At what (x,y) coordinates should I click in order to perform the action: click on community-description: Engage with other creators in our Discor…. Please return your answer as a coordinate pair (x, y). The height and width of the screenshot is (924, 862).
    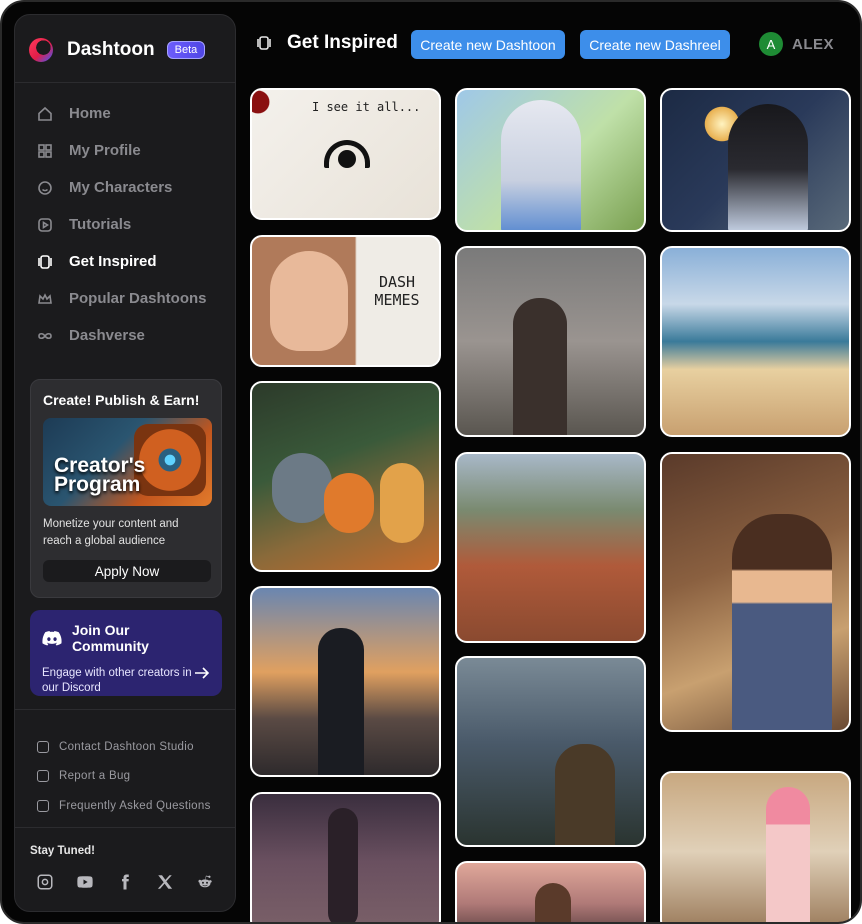
    Looking at the image, I should click on (117, 680).